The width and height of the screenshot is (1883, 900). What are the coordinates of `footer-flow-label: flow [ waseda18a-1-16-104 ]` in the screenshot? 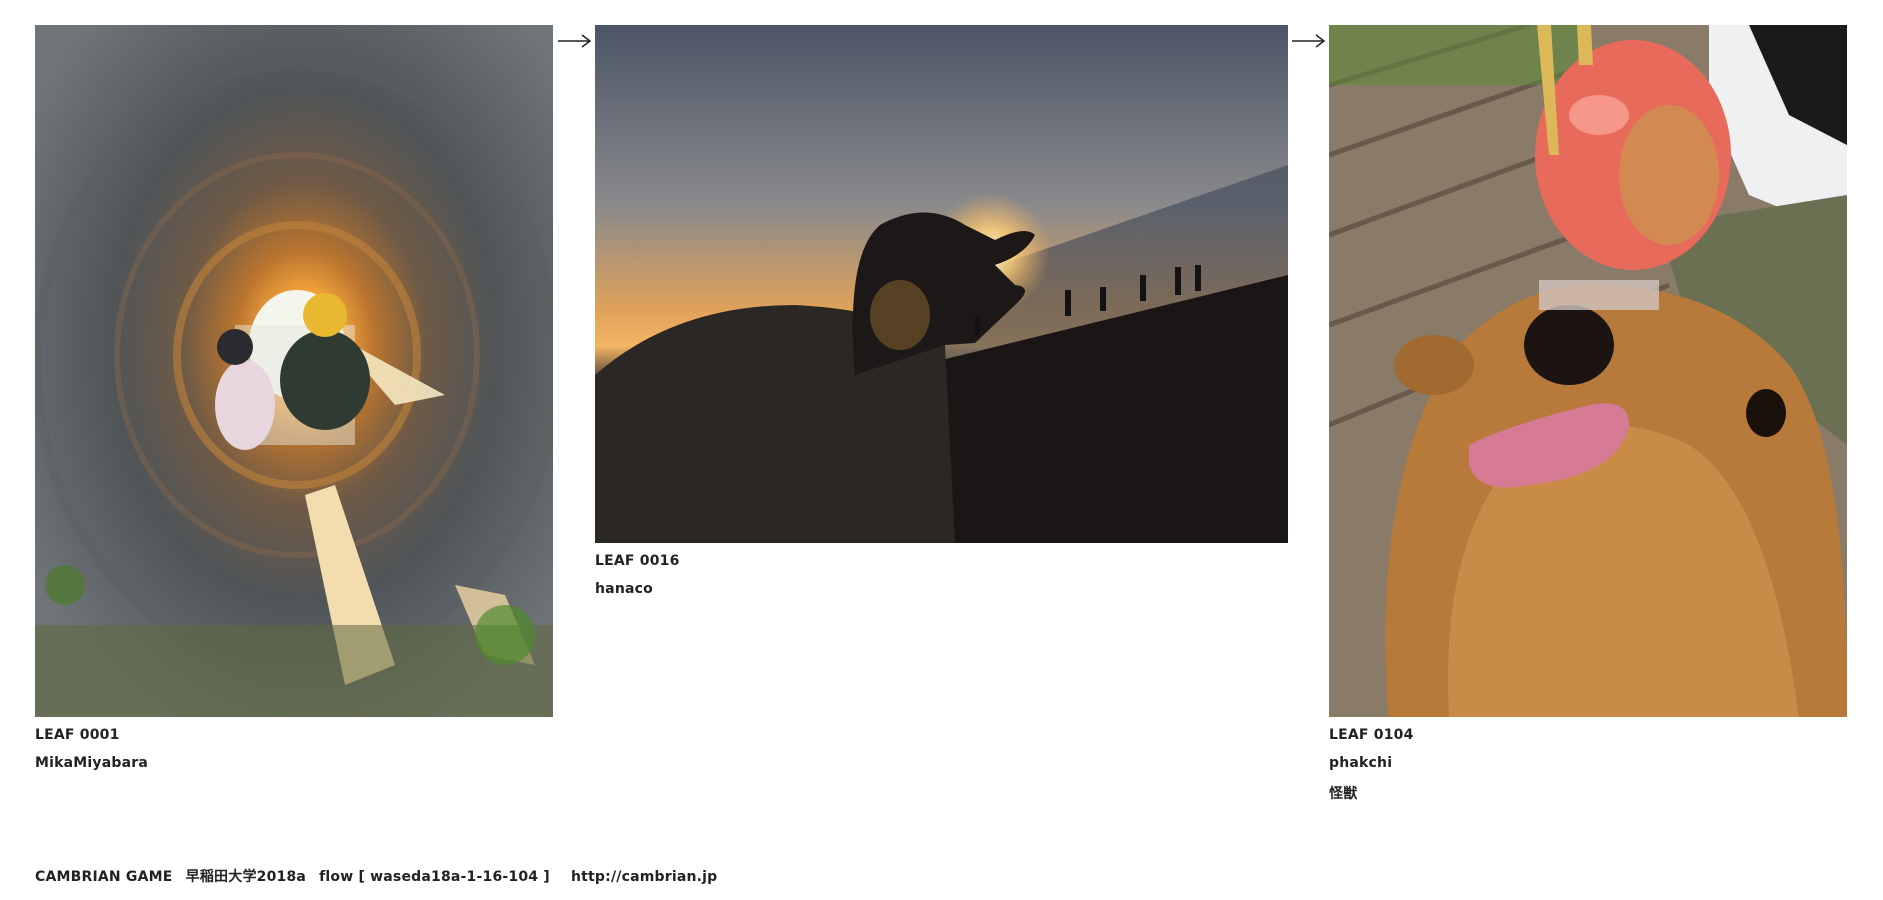 It's located at (434, 877).